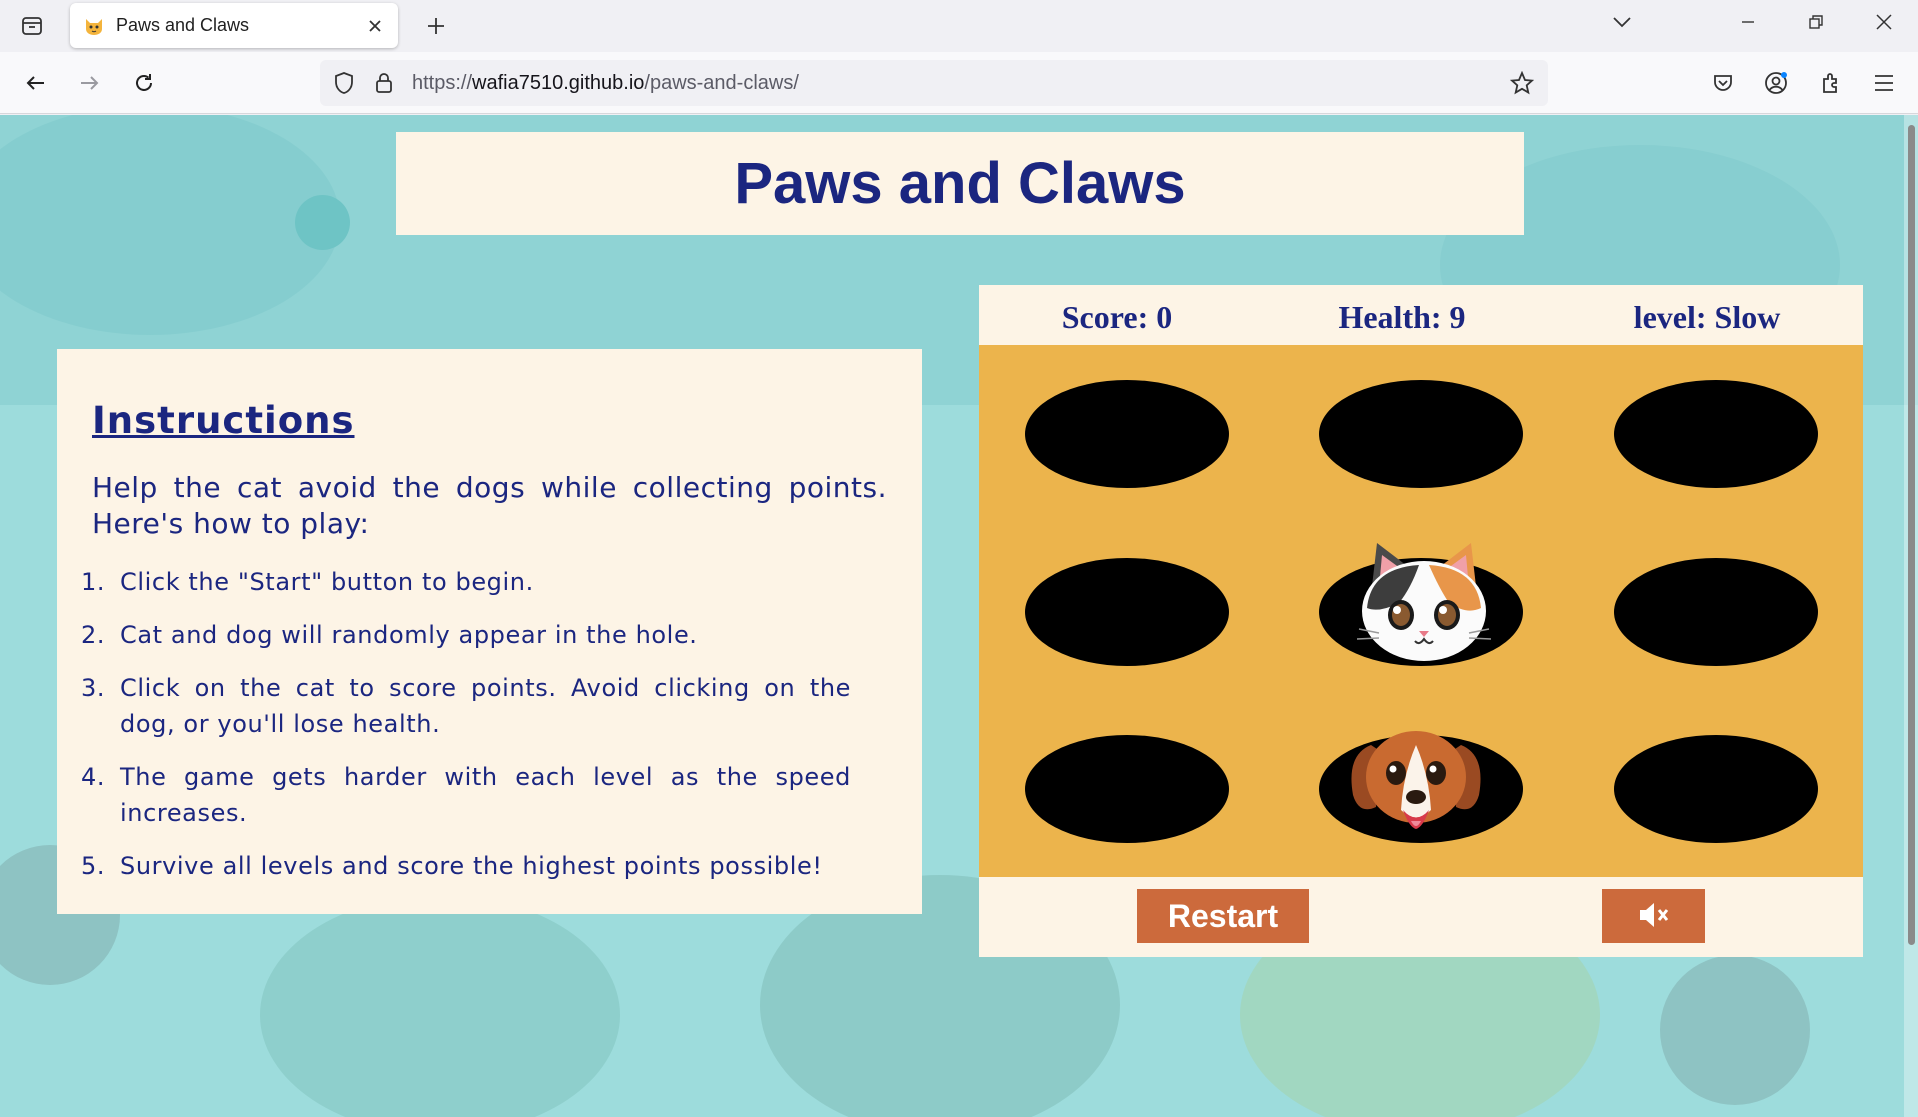  Describe the element at coordinates (1421, 917) in the screenshot. I see `game-controls: Restart` at that location.